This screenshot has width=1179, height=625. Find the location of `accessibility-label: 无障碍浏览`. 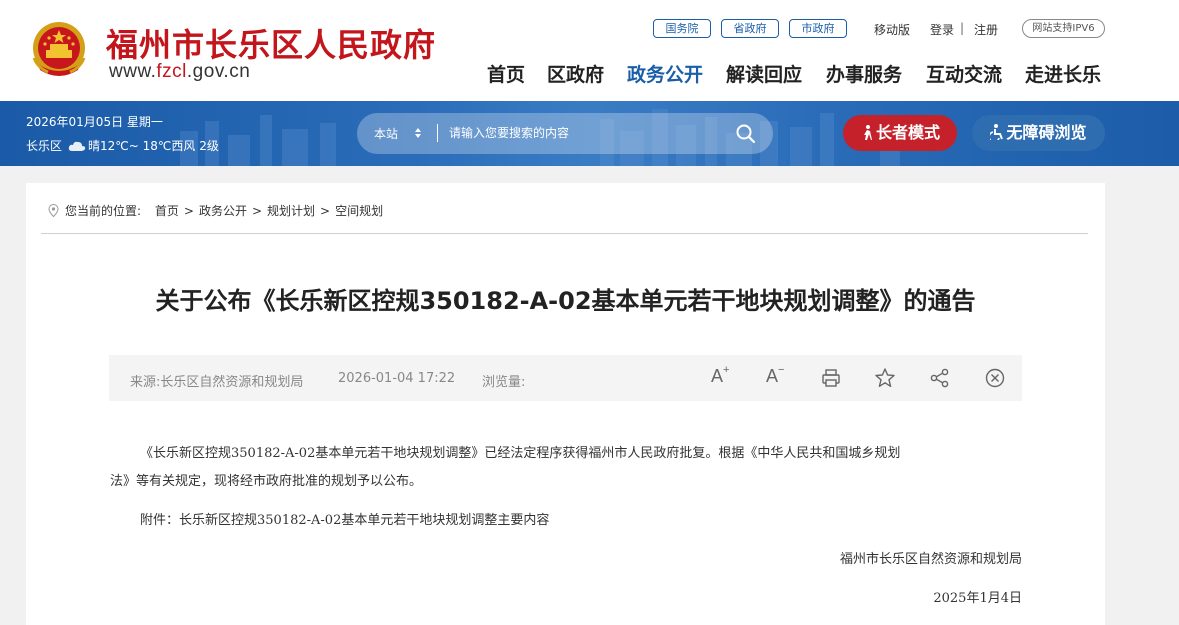

accessibility-label: 无障碍浏览 is located at coordinates (1046, 132).